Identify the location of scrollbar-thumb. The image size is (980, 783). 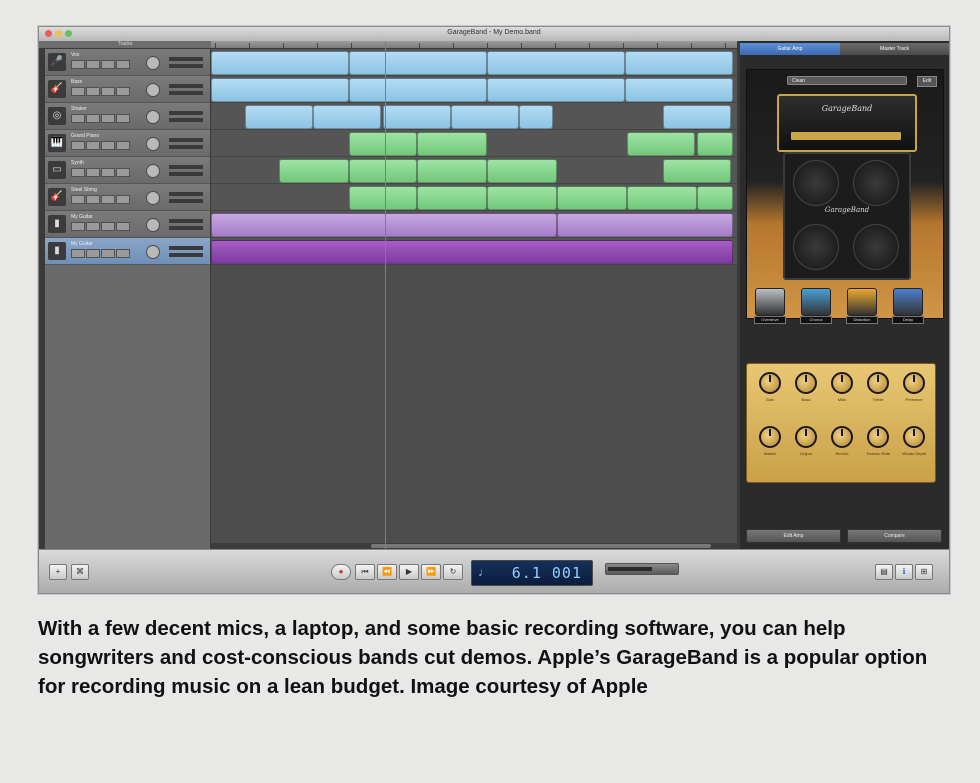
(541, 546).